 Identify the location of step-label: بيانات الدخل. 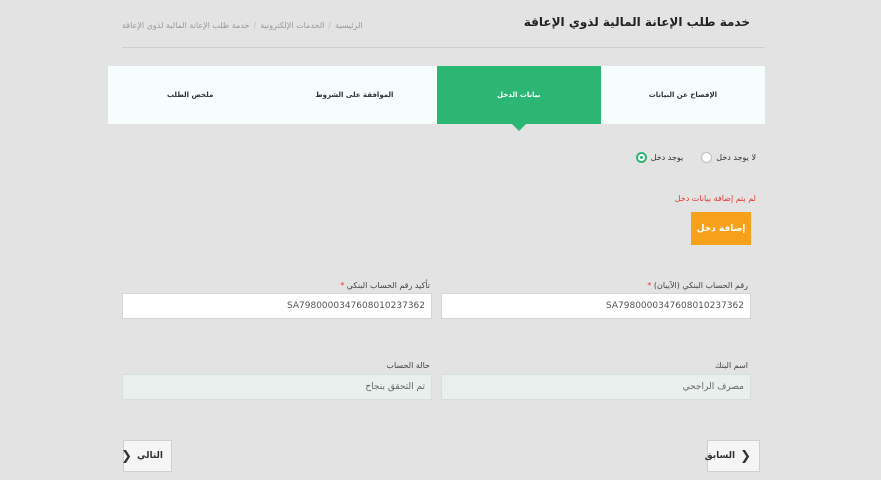
(519, 95).